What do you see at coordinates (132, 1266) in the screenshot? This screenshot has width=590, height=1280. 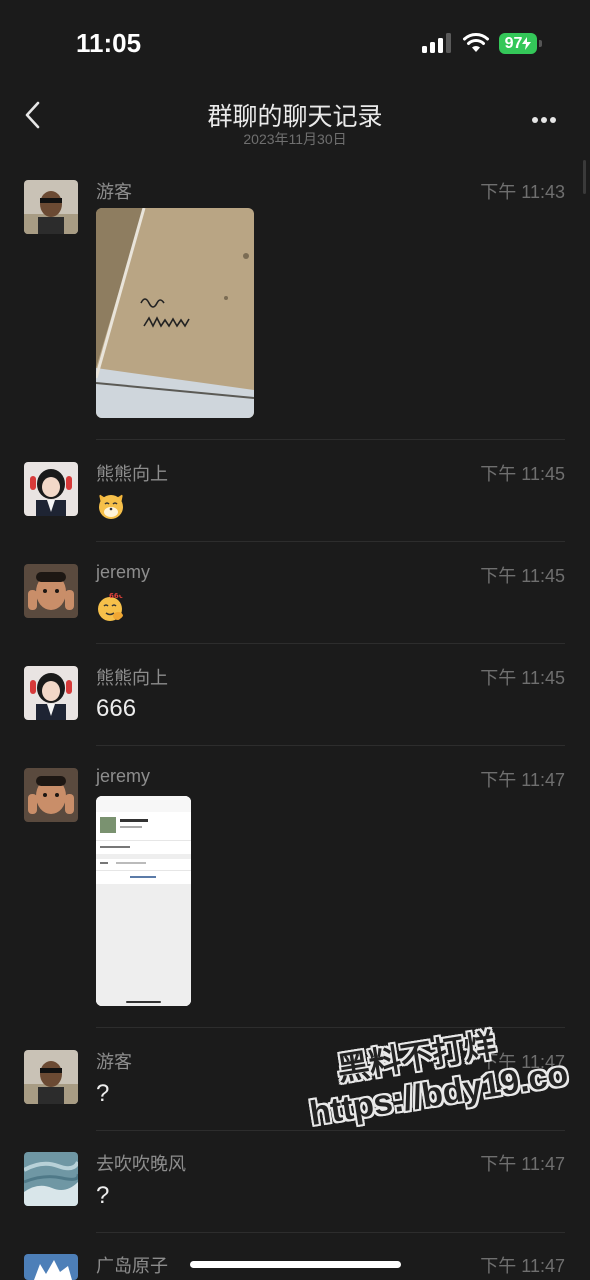 I see `sender-name: 广岛原子` at bounding box center [132, 1266].